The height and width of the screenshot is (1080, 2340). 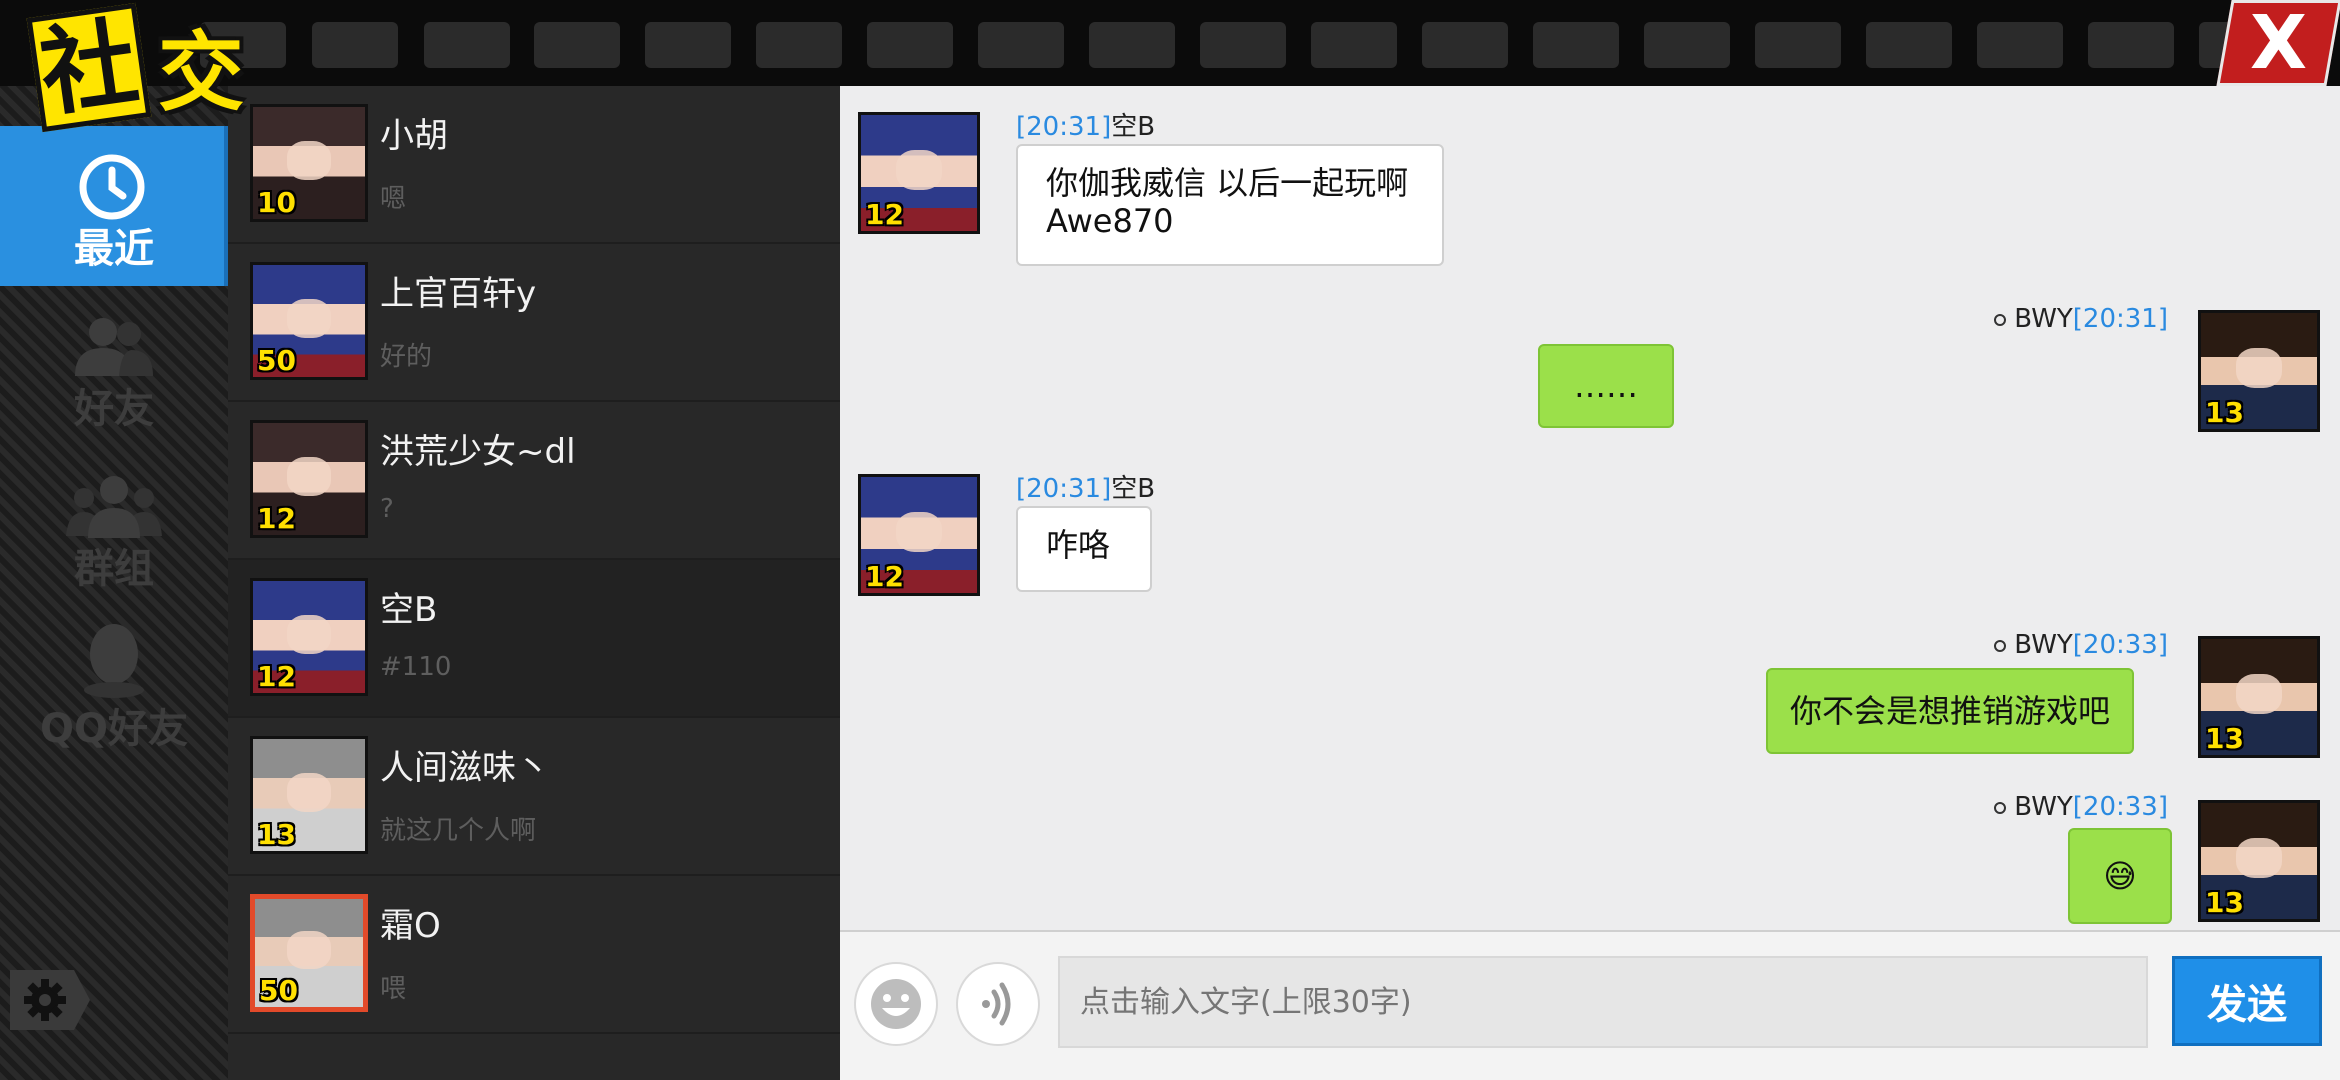 I want to click on contact-last-message: 就这几个人啊, so click(x=458, y=831).